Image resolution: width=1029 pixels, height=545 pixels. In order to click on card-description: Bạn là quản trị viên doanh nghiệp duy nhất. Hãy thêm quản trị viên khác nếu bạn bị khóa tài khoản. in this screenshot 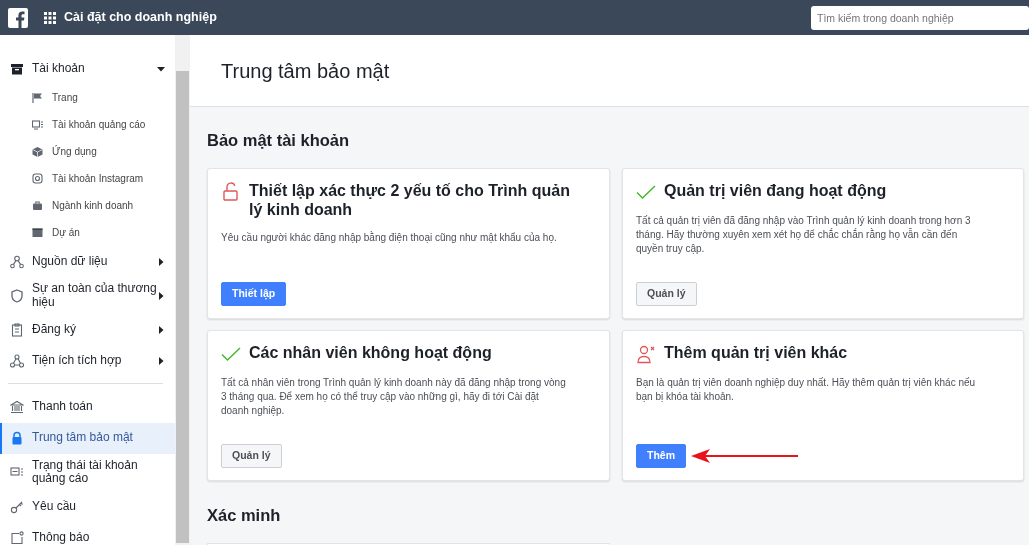, I will do `click(806, 389)`.